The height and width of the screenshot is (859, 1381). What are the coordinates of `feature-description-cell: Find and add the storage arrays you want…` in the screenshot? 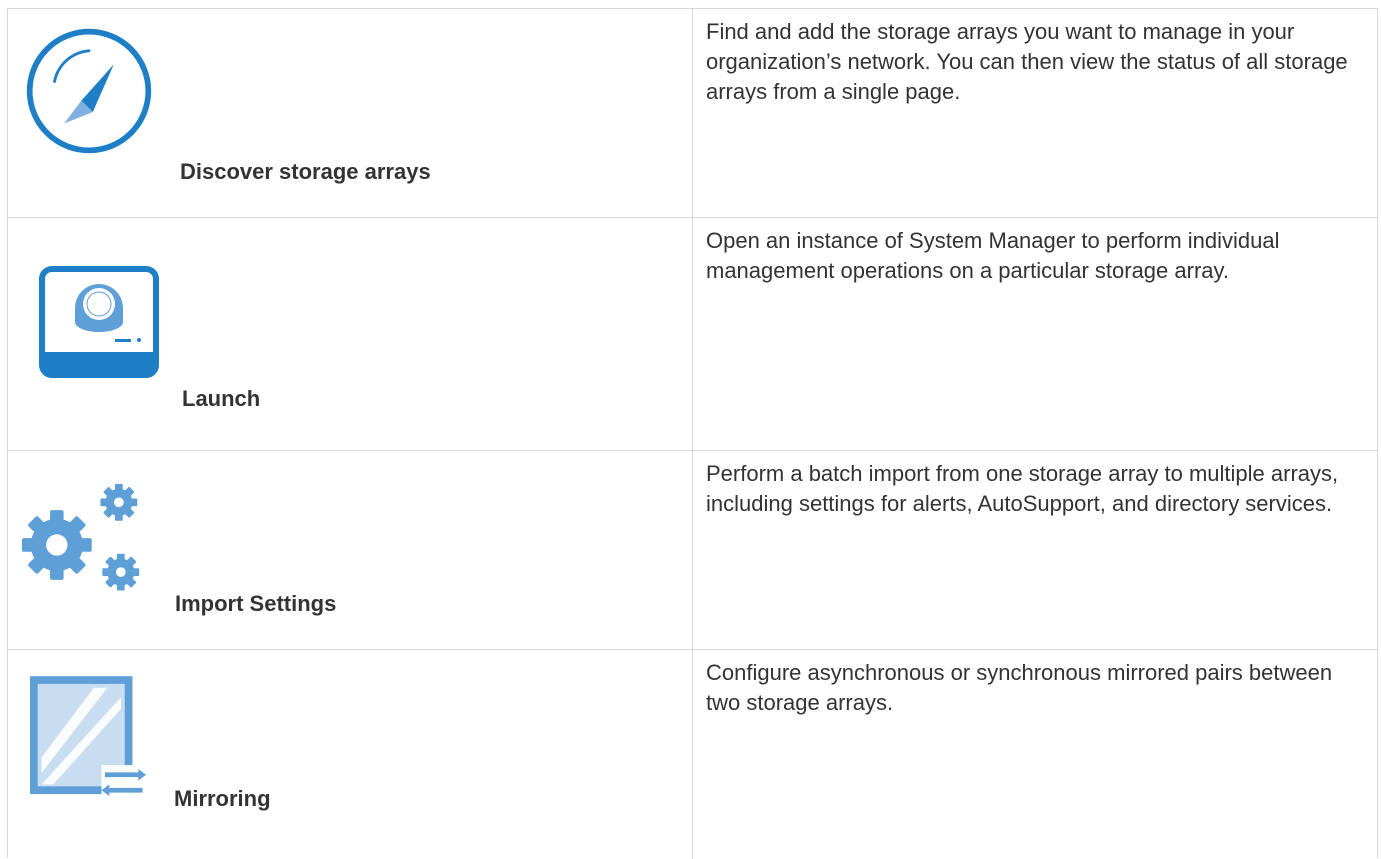 It's located at (1035, 113).